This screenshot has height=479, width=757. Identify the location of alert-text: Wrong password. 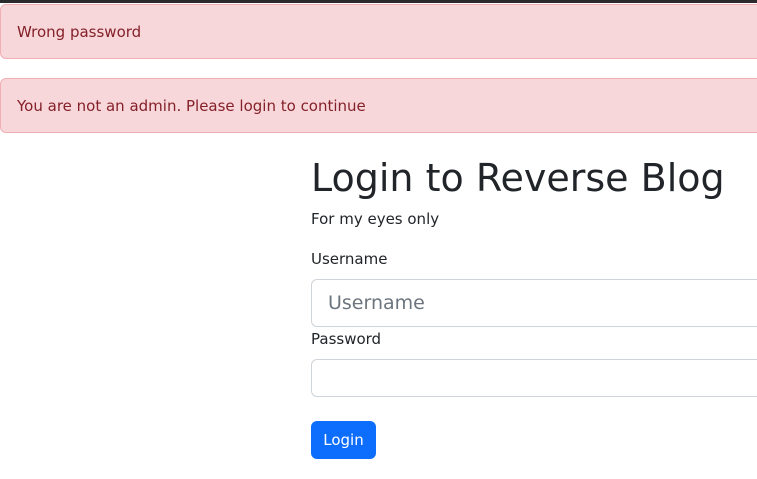
(79, 32).